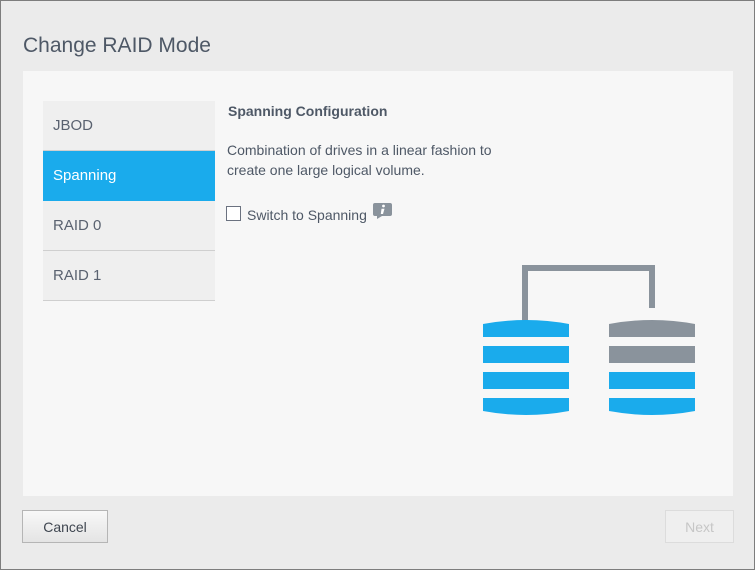  I want to click on mode-item-raid0: RAID 0, so click(129, 226).